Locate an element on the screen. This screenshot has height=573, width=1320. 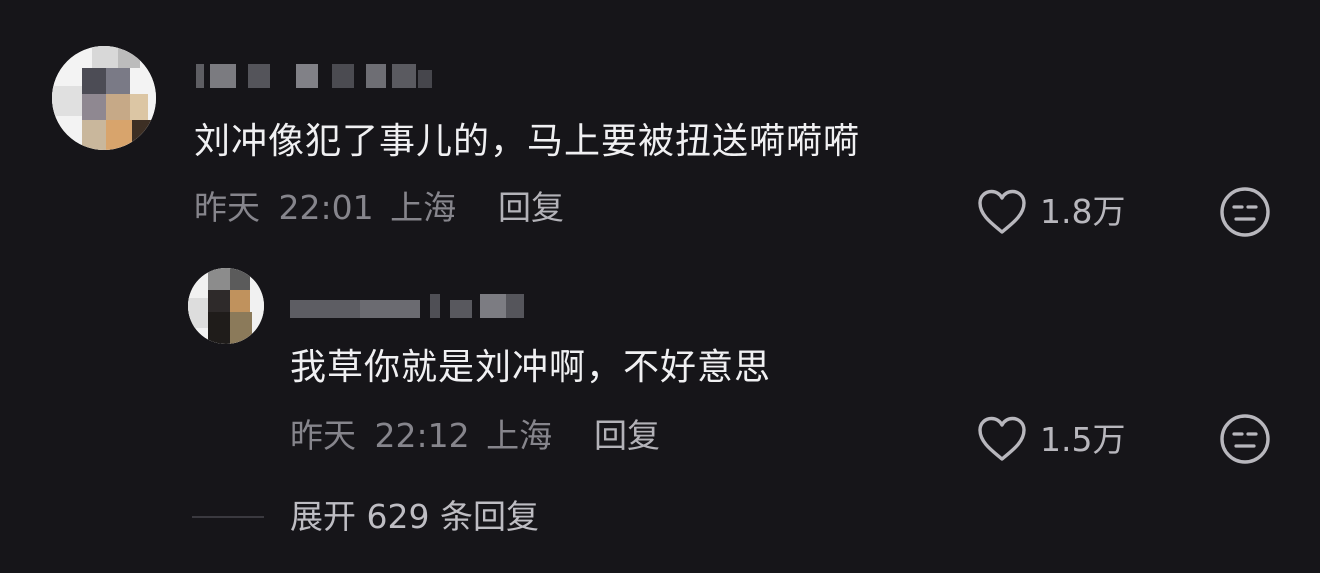
comment-meta: 昨天 22:01 上海 is located at coordinates (325, 208).